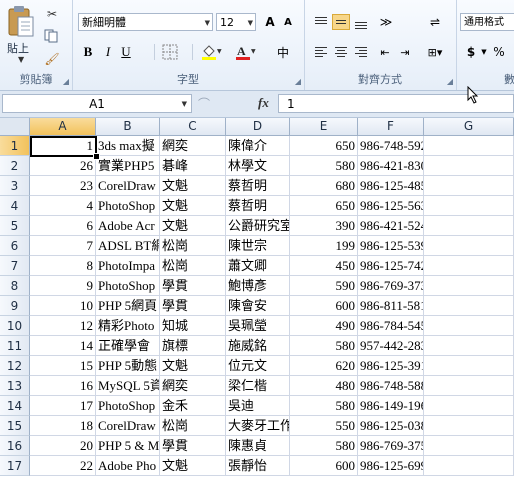 The width and height of the screenshot is (514, 486). I want to click on cell-d9: 陳會安, so click(258, 306).